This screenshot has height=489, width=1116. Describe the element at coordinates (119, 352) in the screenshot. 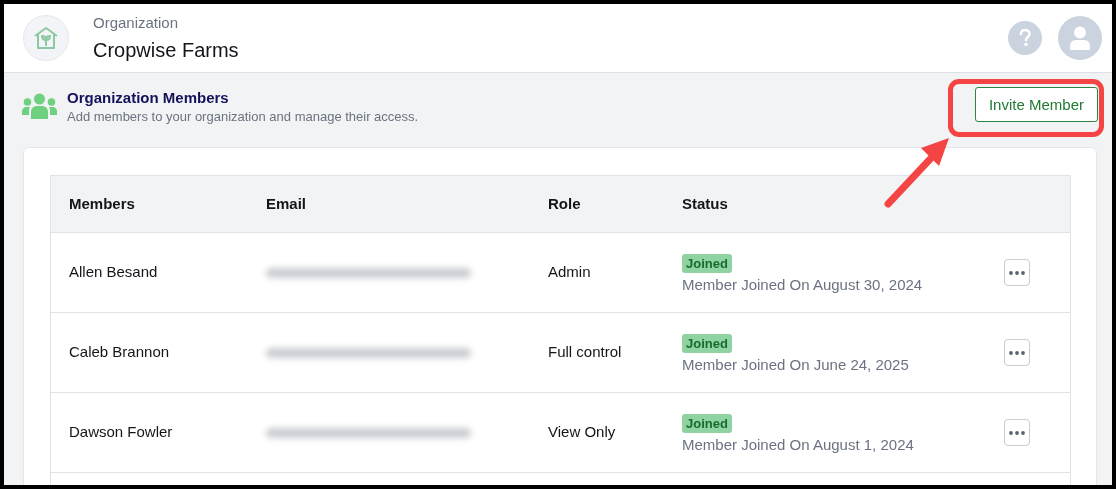

I see `member-name: Caleb Brannon` at that location.